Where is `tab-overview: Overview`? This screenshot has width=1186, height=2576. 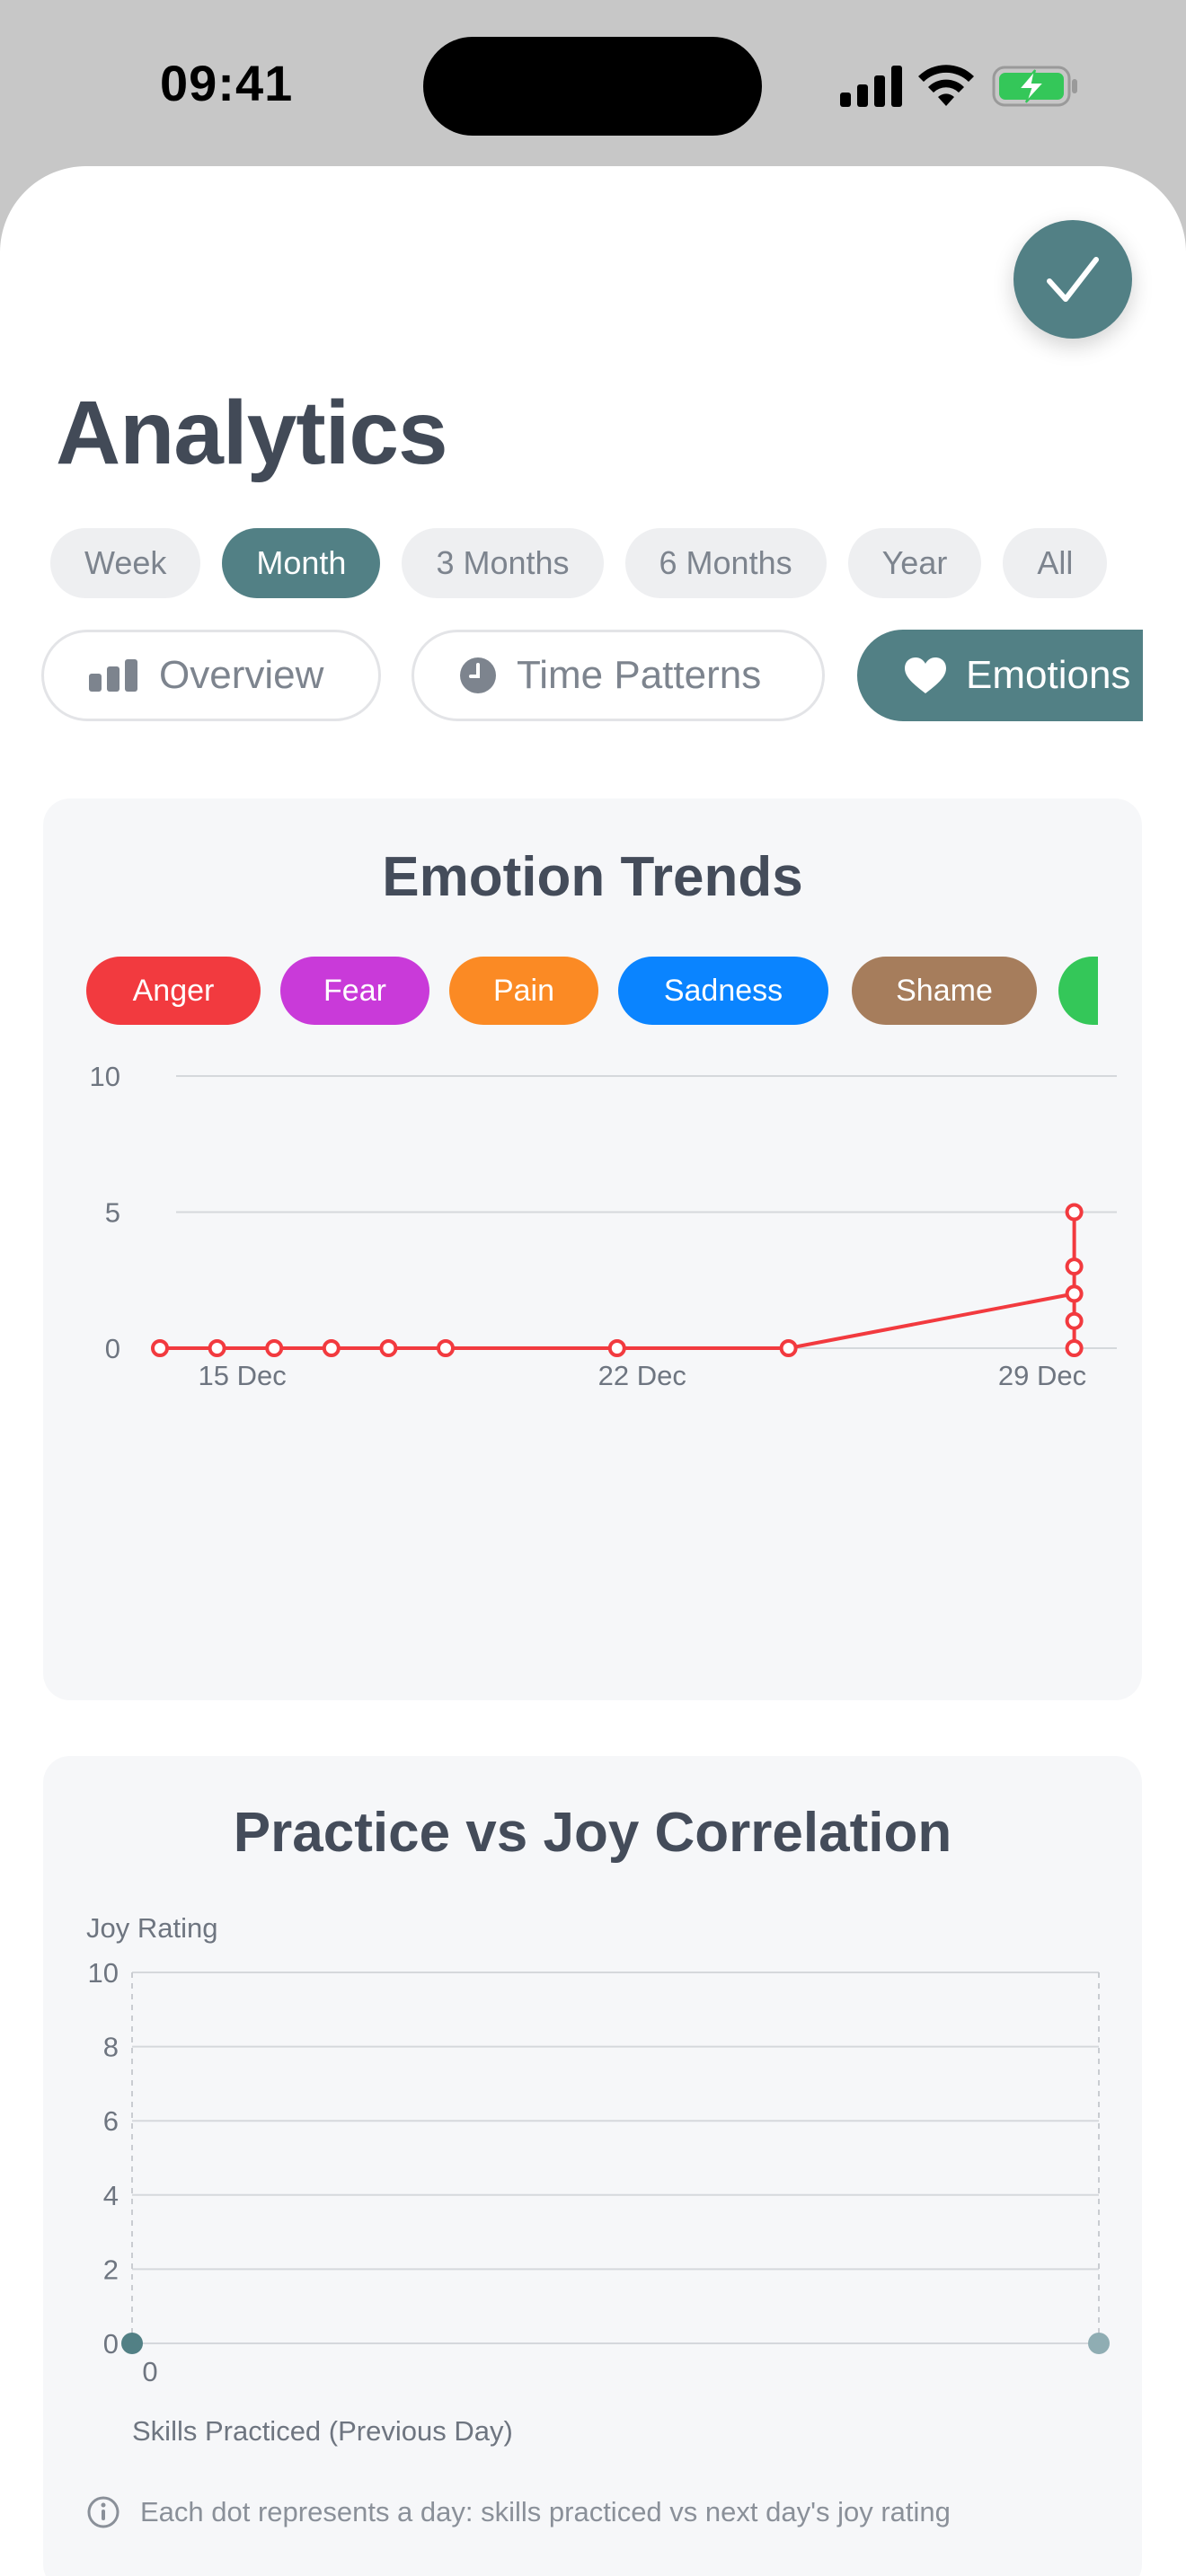
tab-overview: Overview is located at coordinates (211, 675).